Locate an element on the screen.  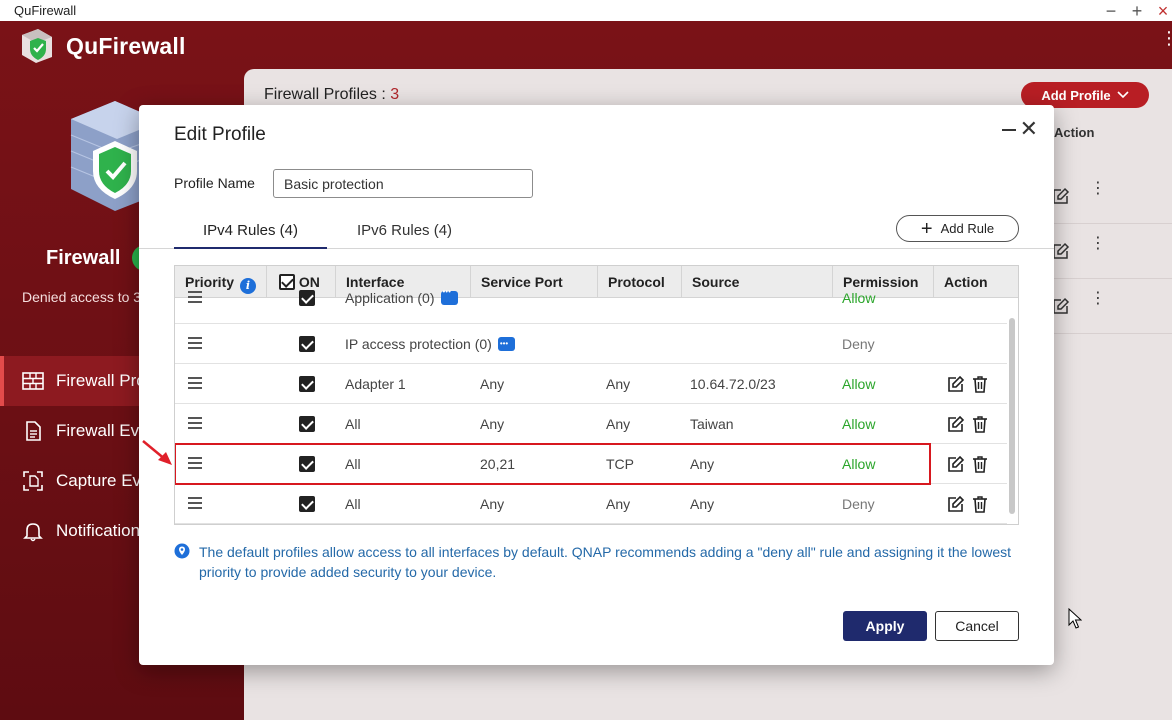
cell-source: Any is located at coordinates (702, 504).